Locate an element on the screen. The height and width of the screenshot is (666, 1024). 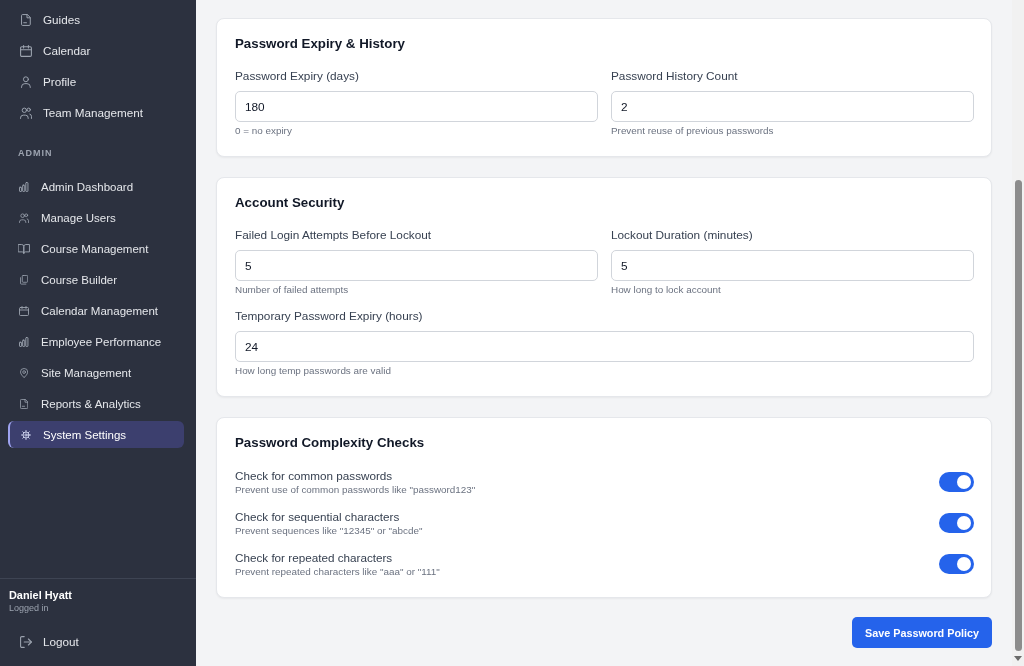
toggle-label: Check for sequential characters is located at coordinates (317, 516).